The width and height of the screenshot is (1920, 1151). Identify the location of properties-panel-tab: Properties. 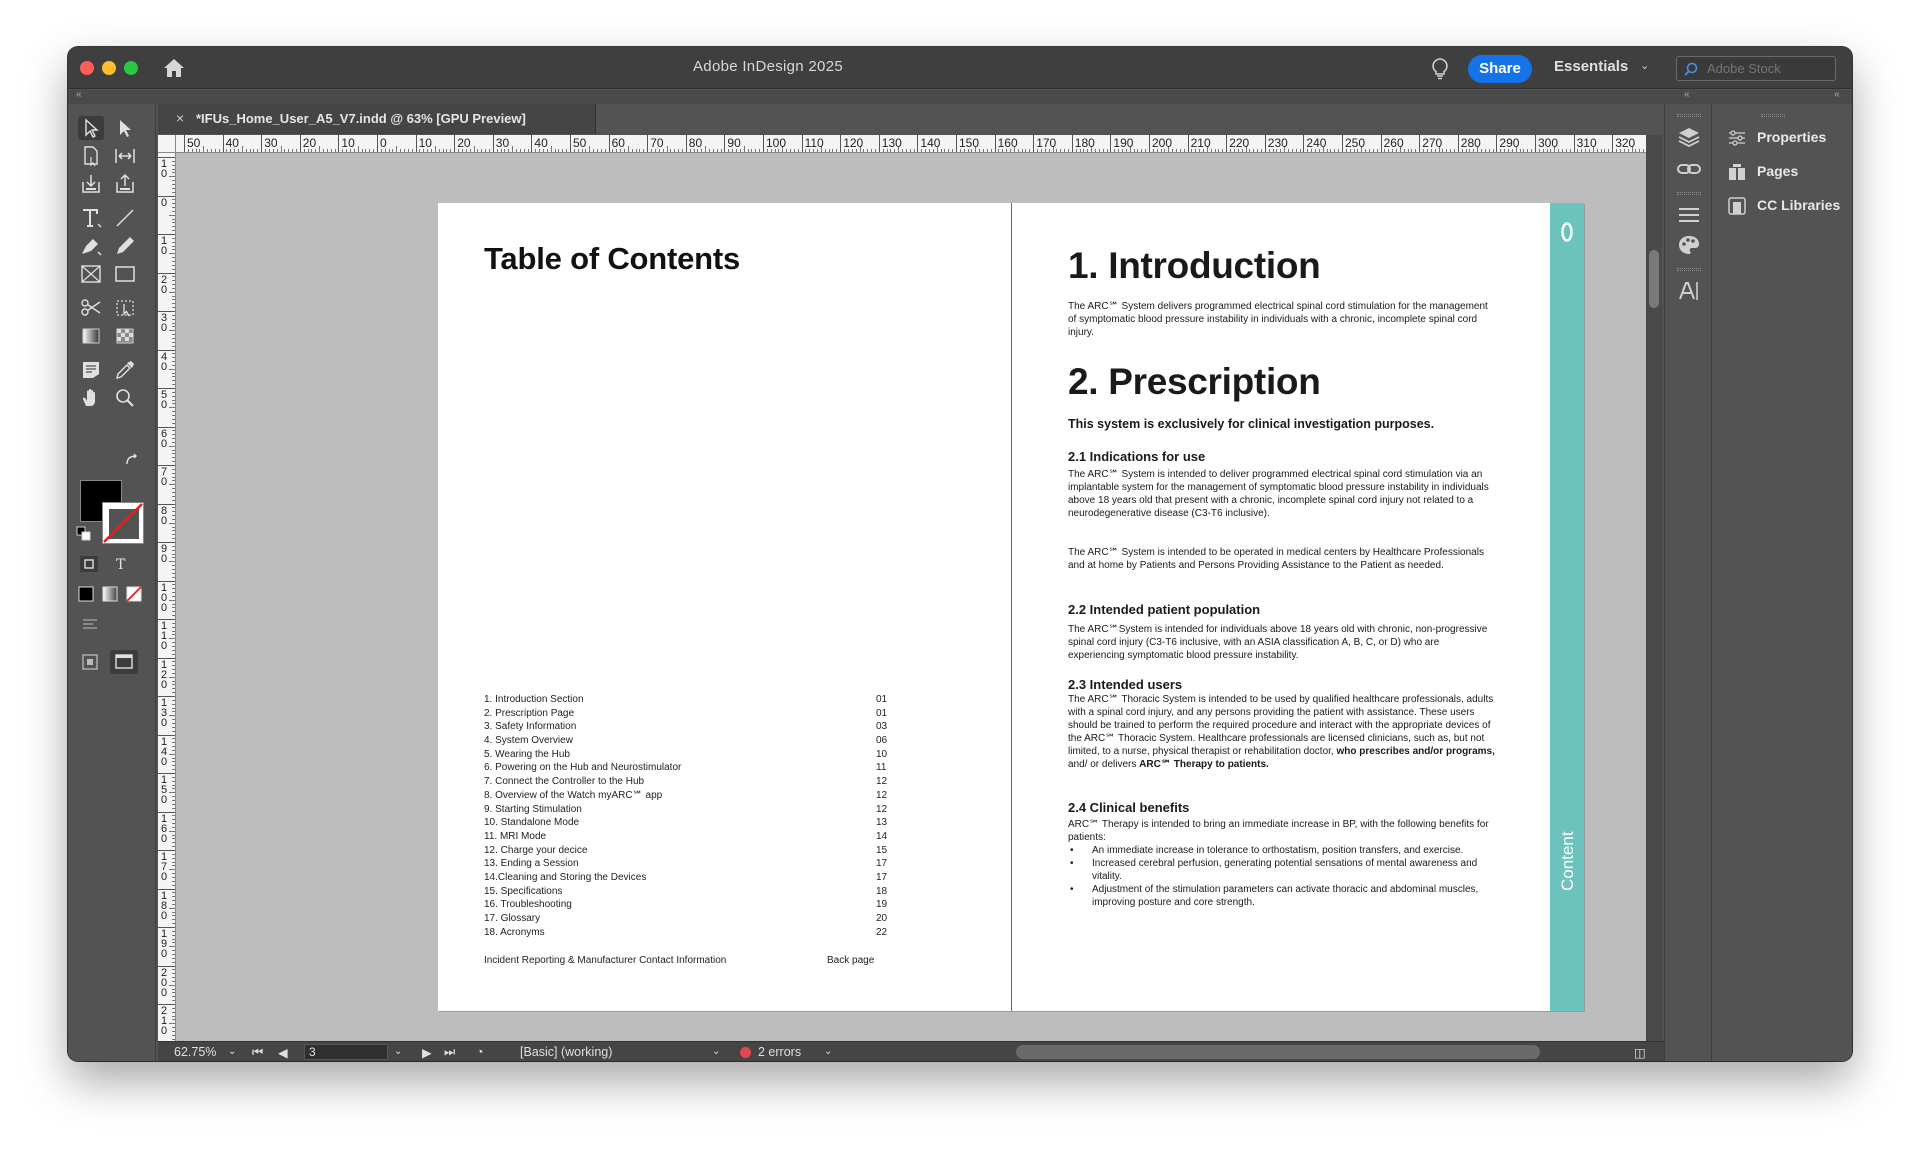
(1789, 138).